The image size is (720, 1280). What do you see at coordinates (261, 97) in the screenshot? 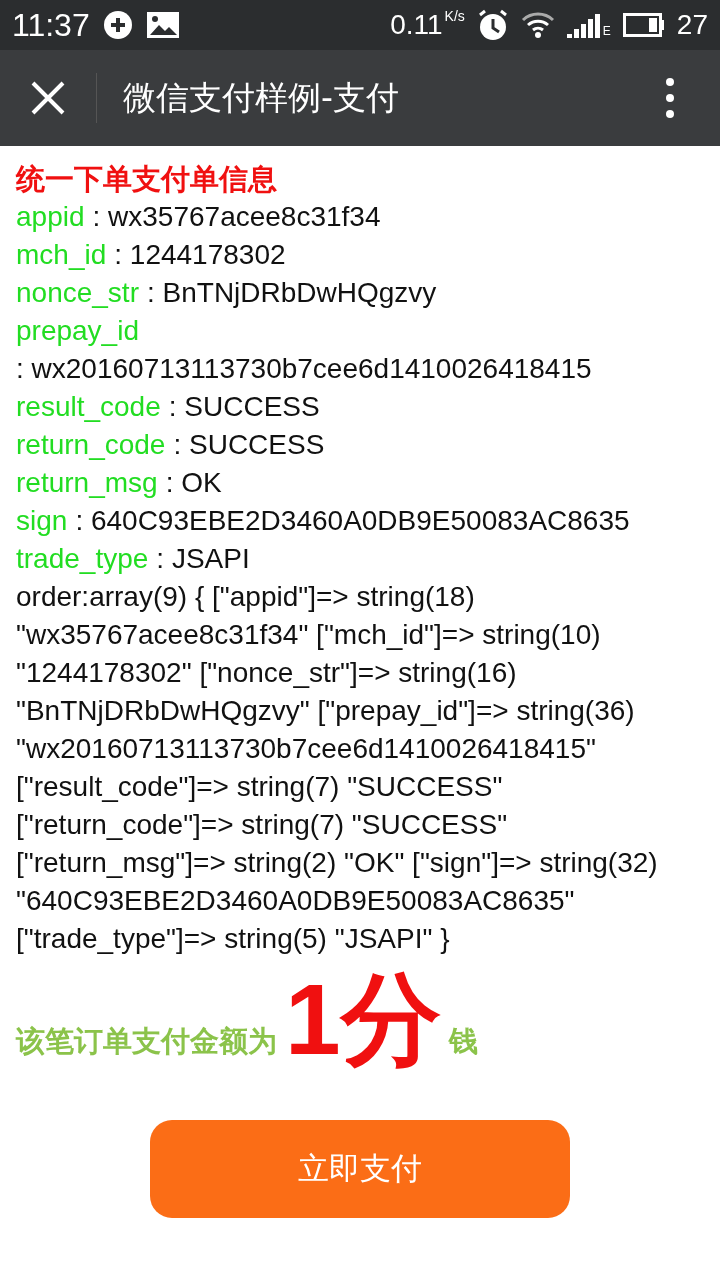
I see `page-title: 微信支付样例-支付` at bounding box center [261, 97].